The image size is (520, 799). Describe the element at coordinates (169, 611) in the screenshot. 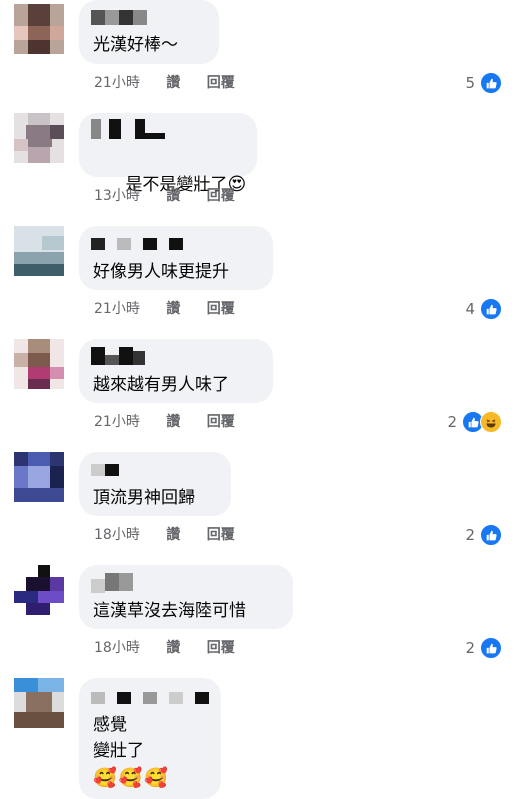

I see `comment-text: 這漢草沒去海陸可惜` at that location.